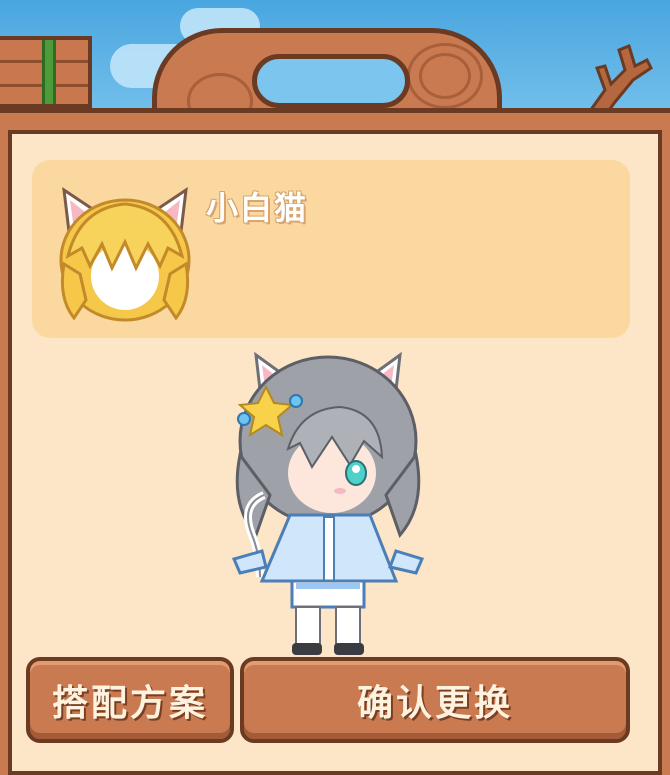 Image resolution: width=670 pixels, height=775 pixels. Describe the element at coordinates (328, 503) in the screenshot. I see `chibi-cat-girl-avatar` at that location.